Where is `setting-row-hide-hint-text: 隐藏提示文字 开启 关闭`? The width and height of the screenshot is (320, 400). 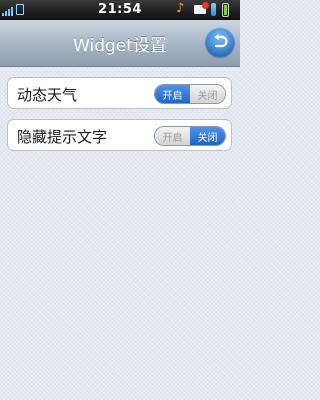 setting-row-hide-hint-text: 隐藏提示文字 开启 关闭 is located at coordinates (119, 135).